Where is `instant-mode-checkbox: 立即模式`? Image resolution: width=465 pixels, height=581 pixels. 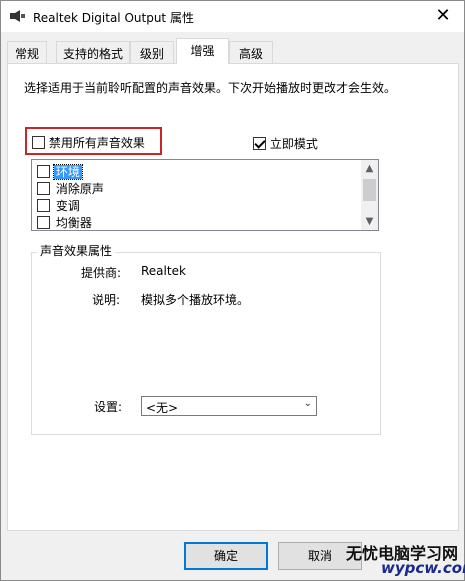 instant-mode-checkbox: 立即模式 is located at coordinates (285, 143).